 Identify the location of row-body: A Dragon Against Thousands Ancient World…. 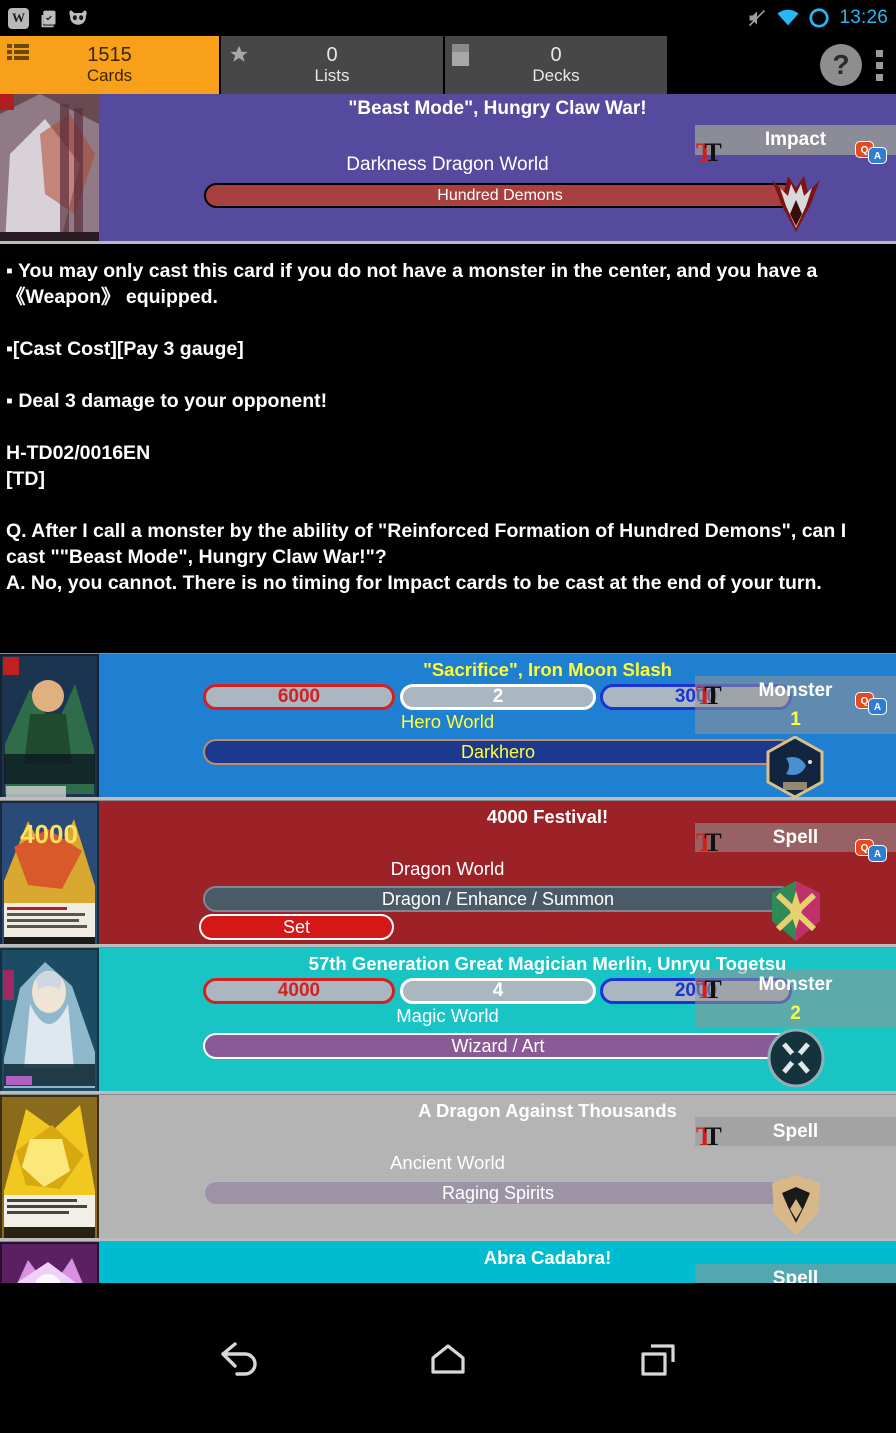
(497, 1166).